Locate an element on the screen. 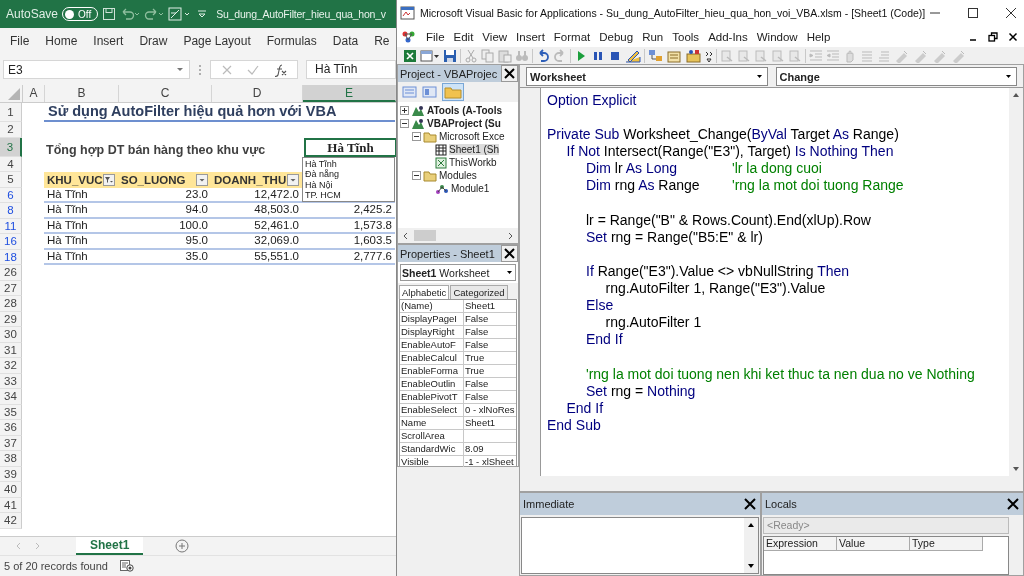  menu-item: Add-Ins is located at coordinates (728, 36).